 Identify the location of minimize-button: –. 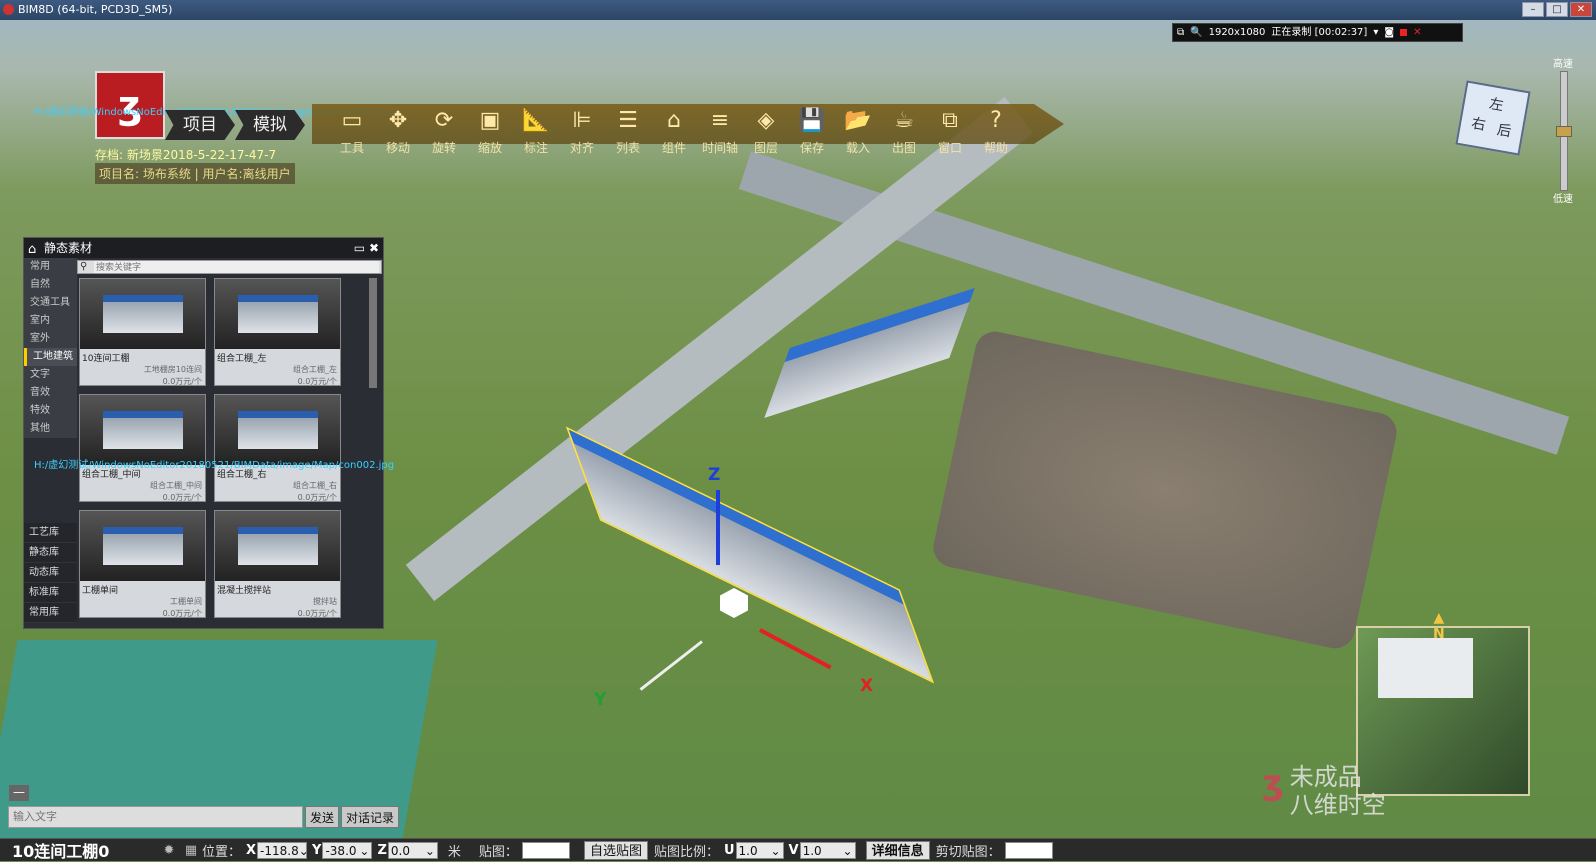
(1533, 9).